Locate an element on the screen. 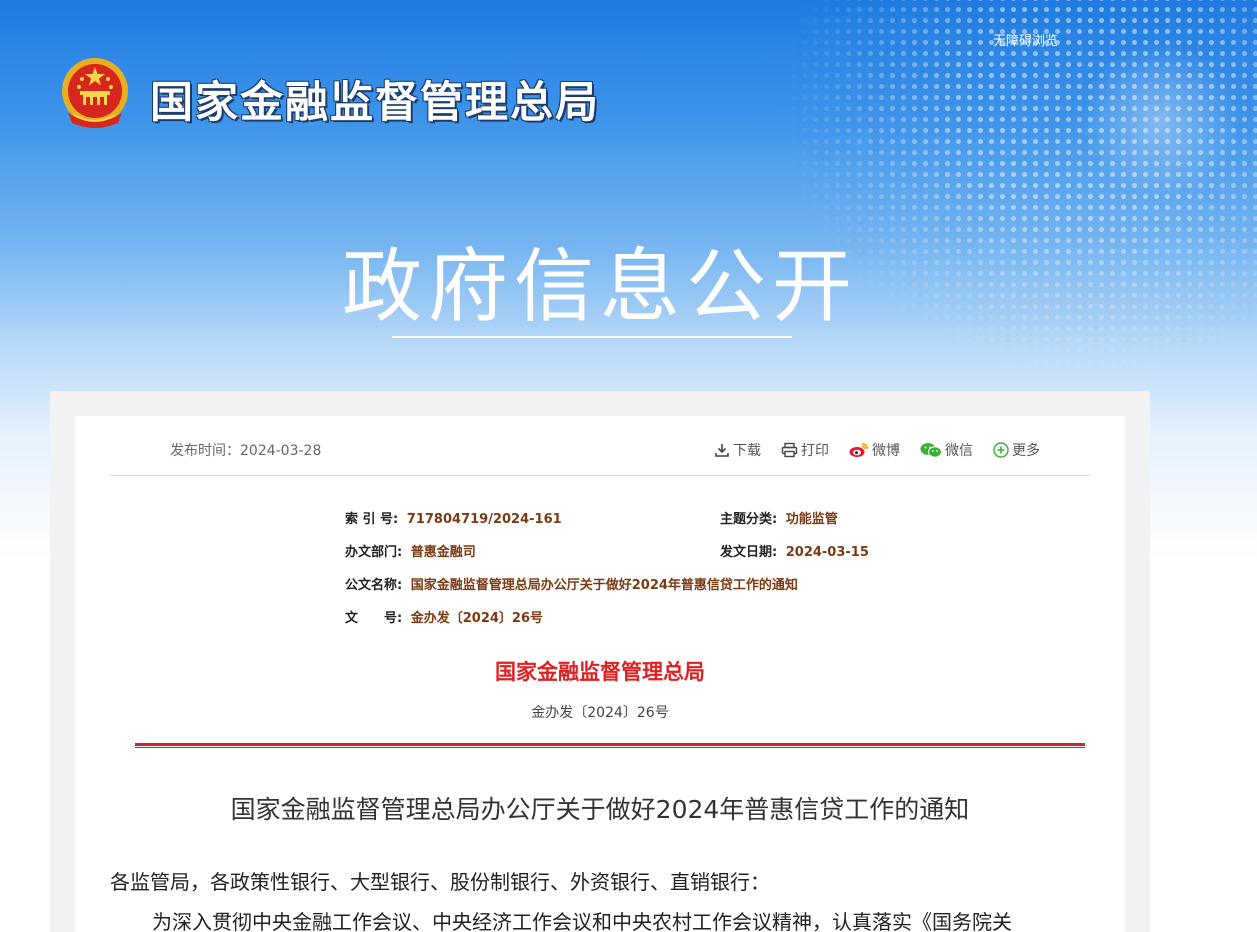 This screenshot has height=932, width=1257. more-share-button: 更多 is located at coordinates (1016, 450).